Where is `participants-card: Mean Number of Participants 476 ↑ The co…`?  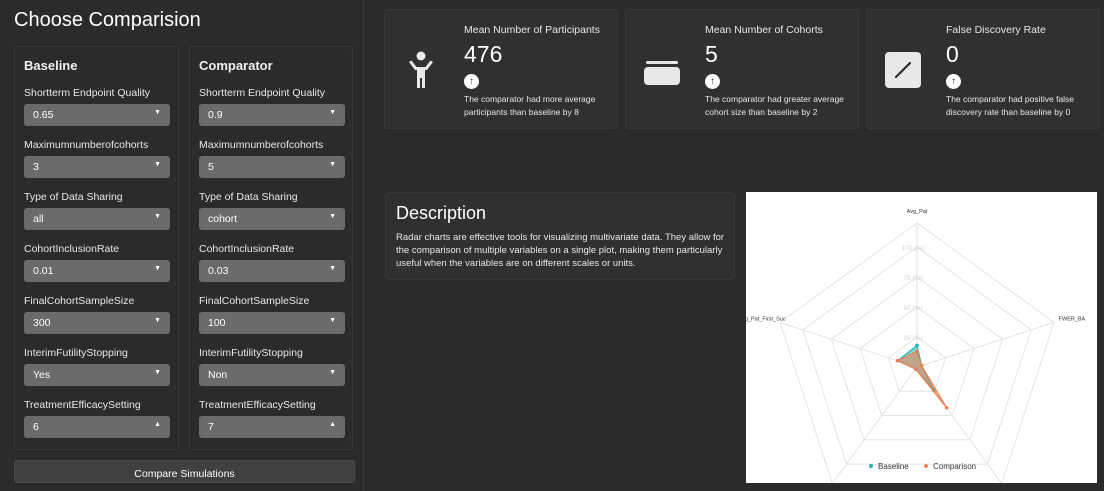 participants-card: Mean Number of Participants 476 ↑ The co… is located at coordinates (501, 69).